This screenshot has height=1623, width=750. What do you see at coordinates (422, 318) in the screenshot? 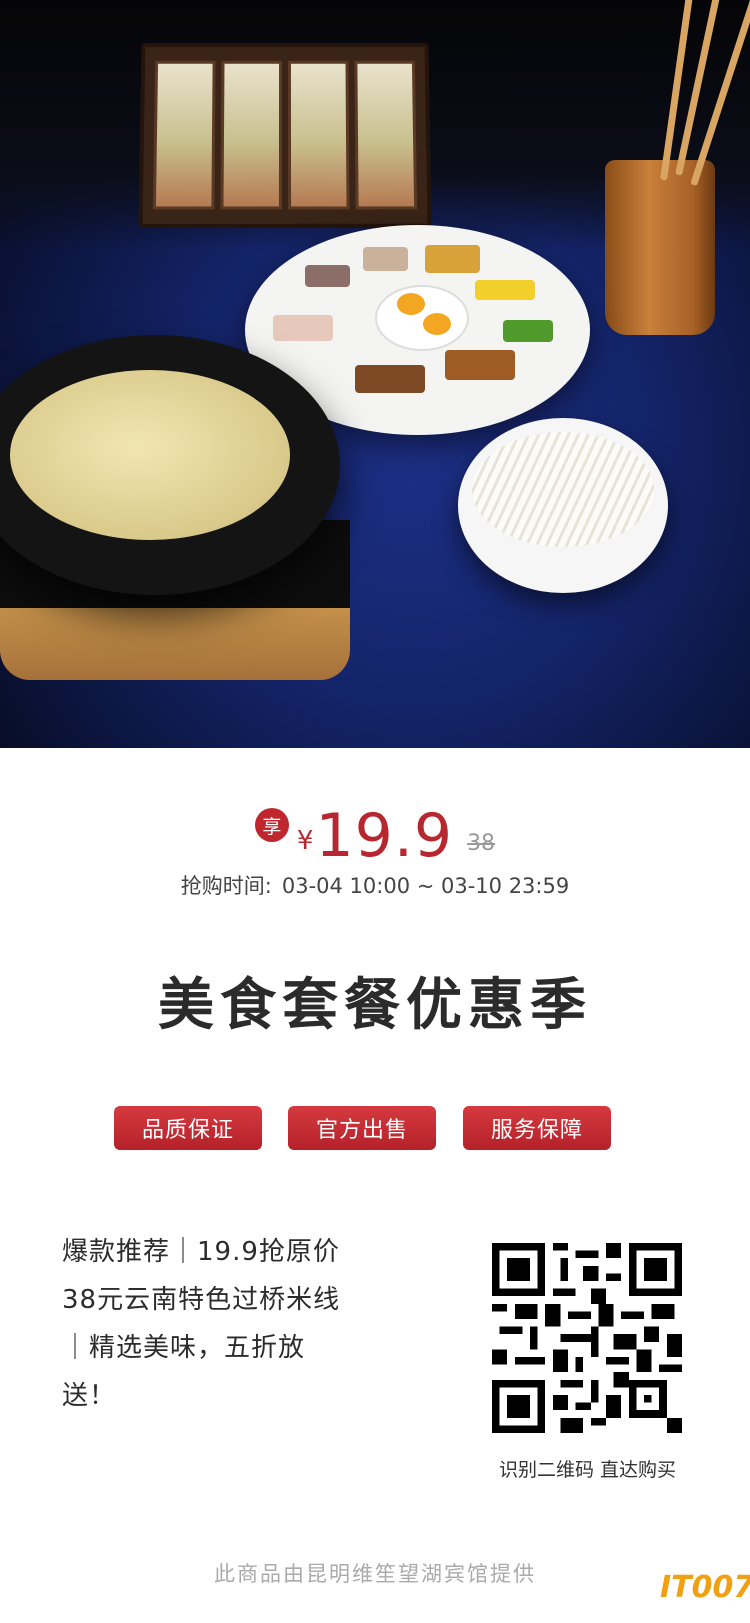
I see `egg-dish` at bounding box center [422, 318].